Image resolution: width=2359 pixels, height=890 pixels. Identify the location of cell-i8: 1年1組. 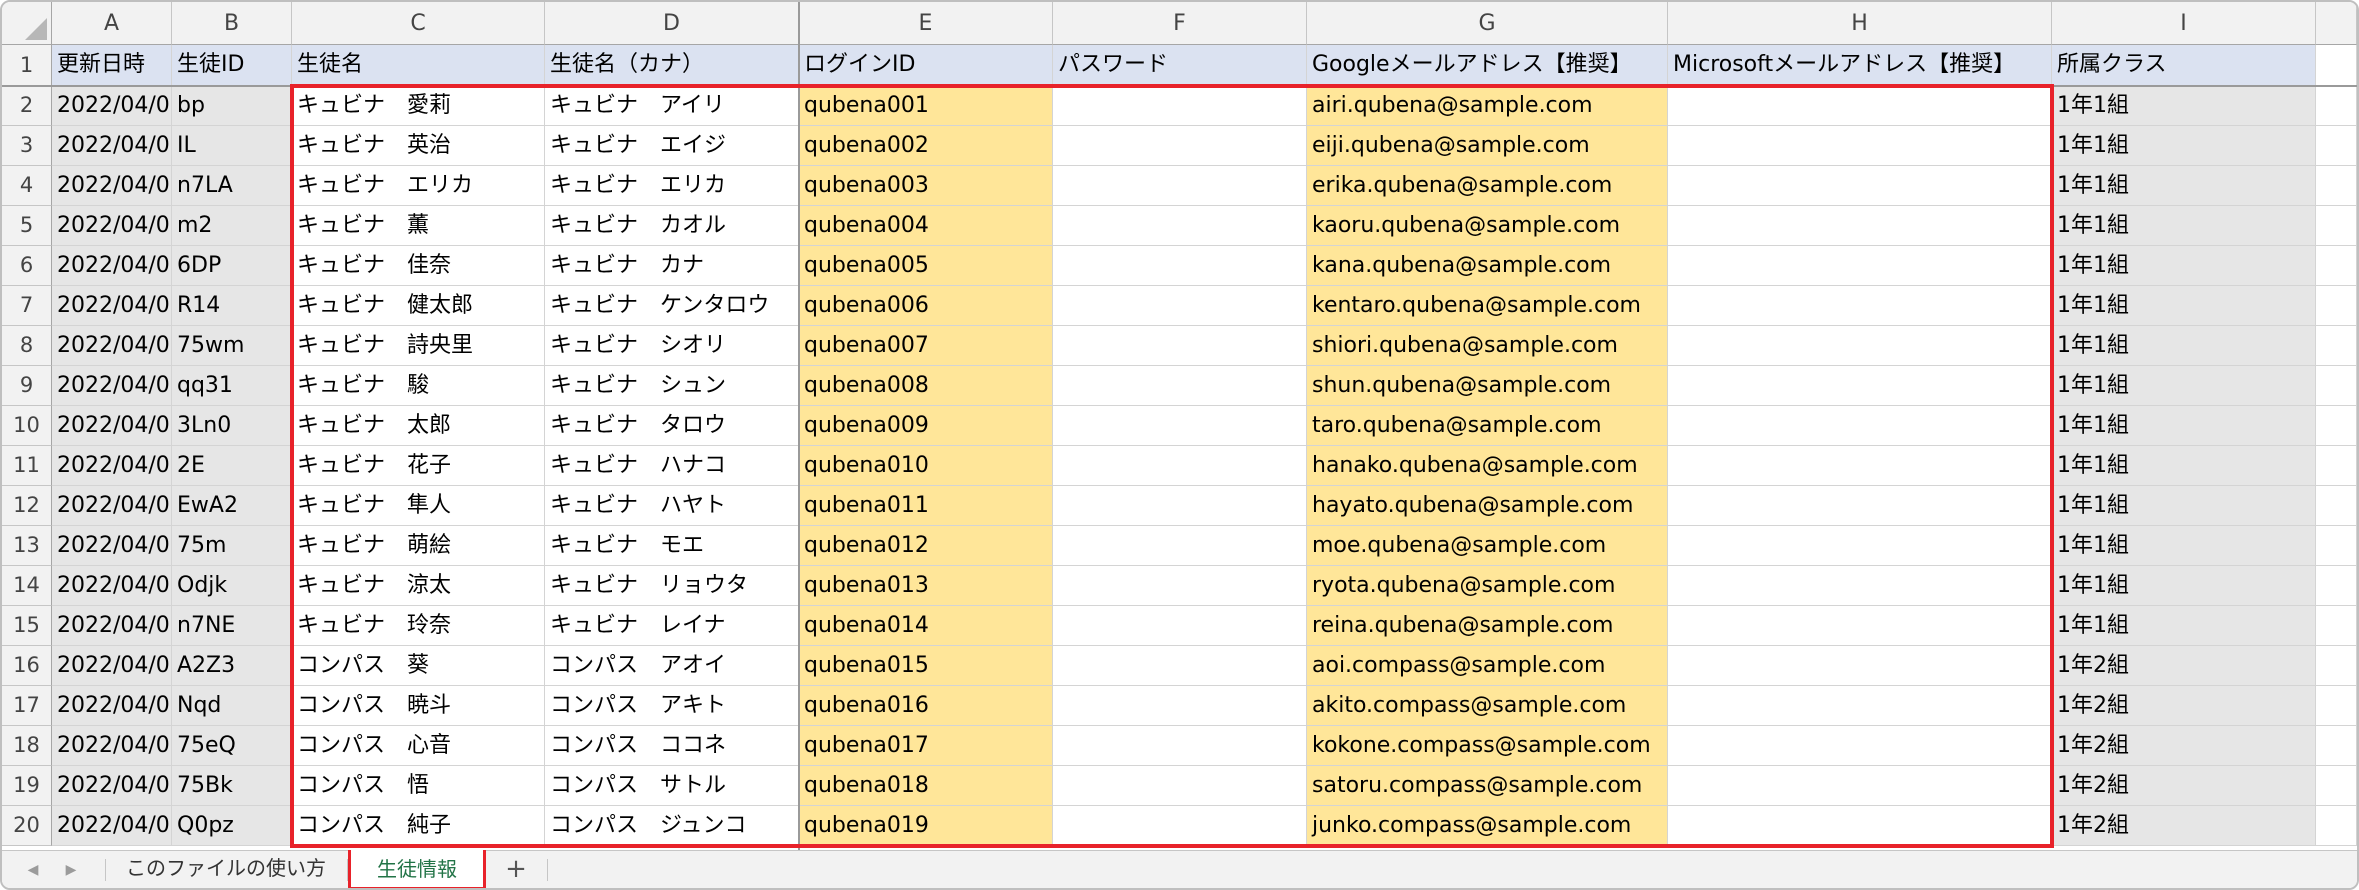
(2184, 346).